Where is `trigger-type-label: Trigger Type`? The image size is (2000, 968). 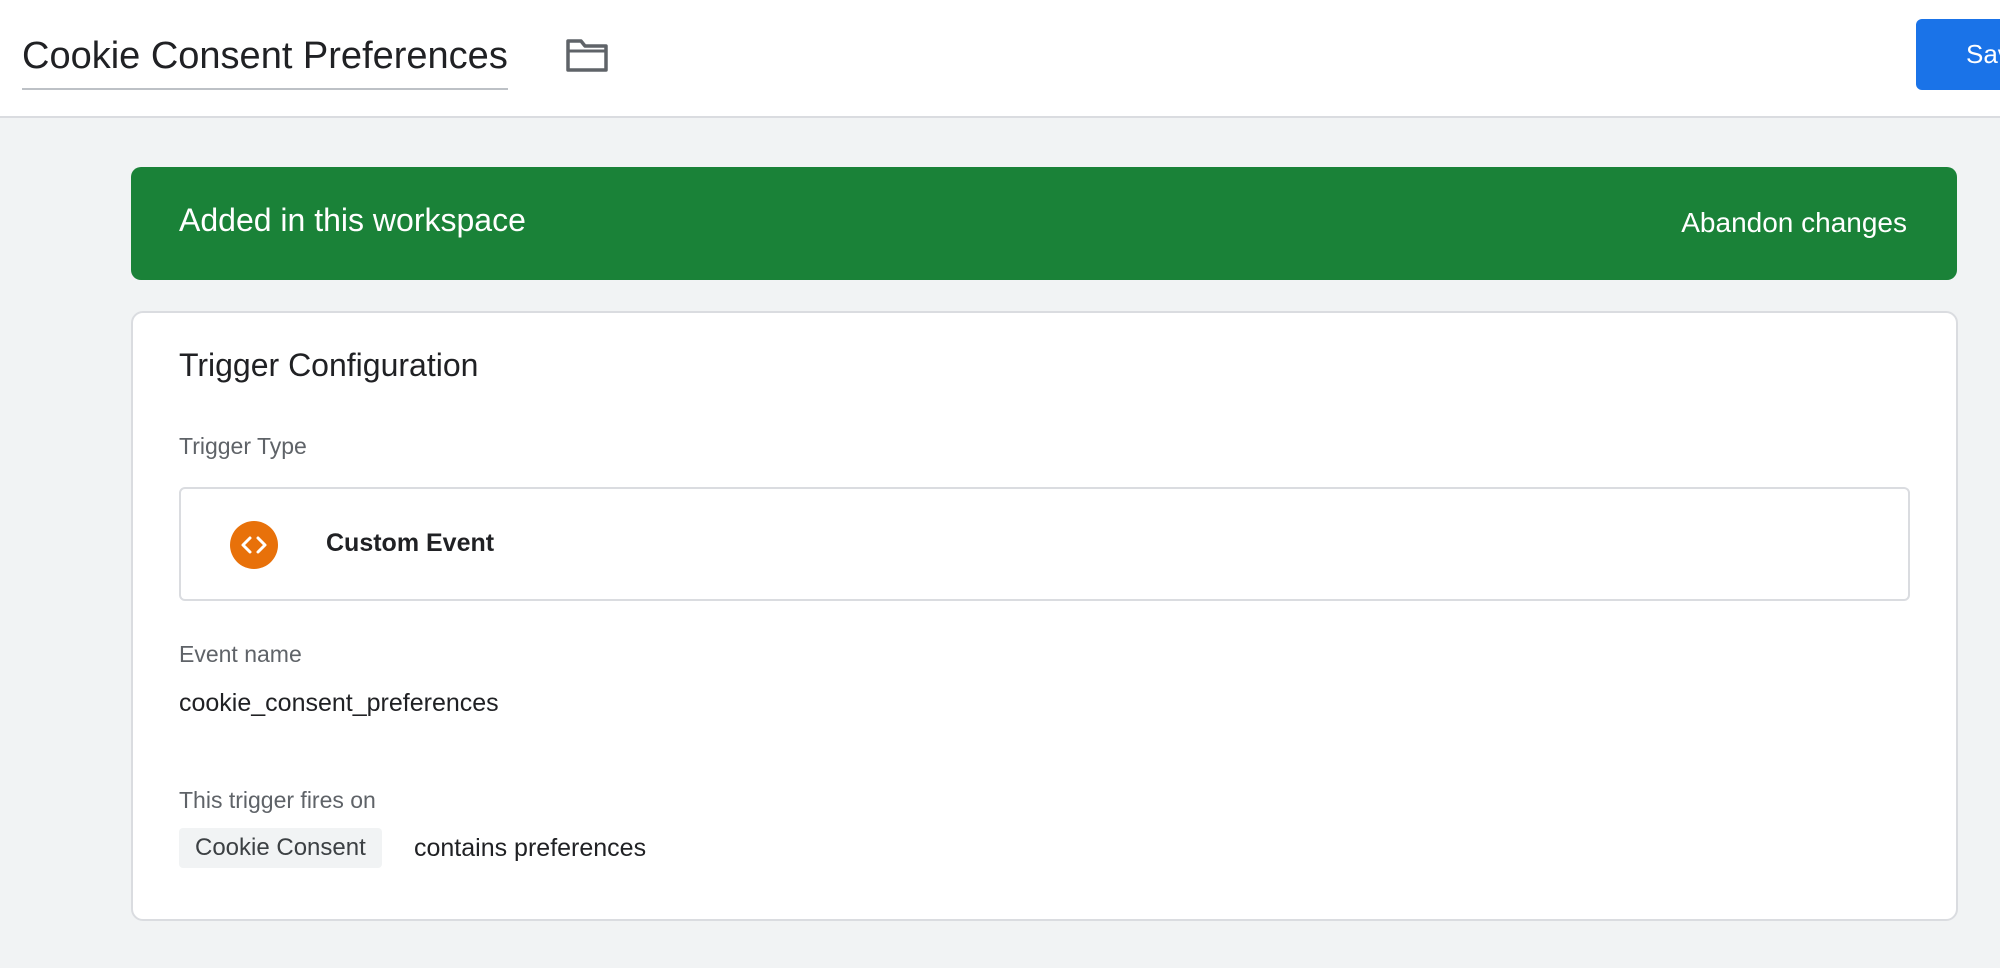 trigger-type-label: Trigger Type is located at coordinates (243, 446).